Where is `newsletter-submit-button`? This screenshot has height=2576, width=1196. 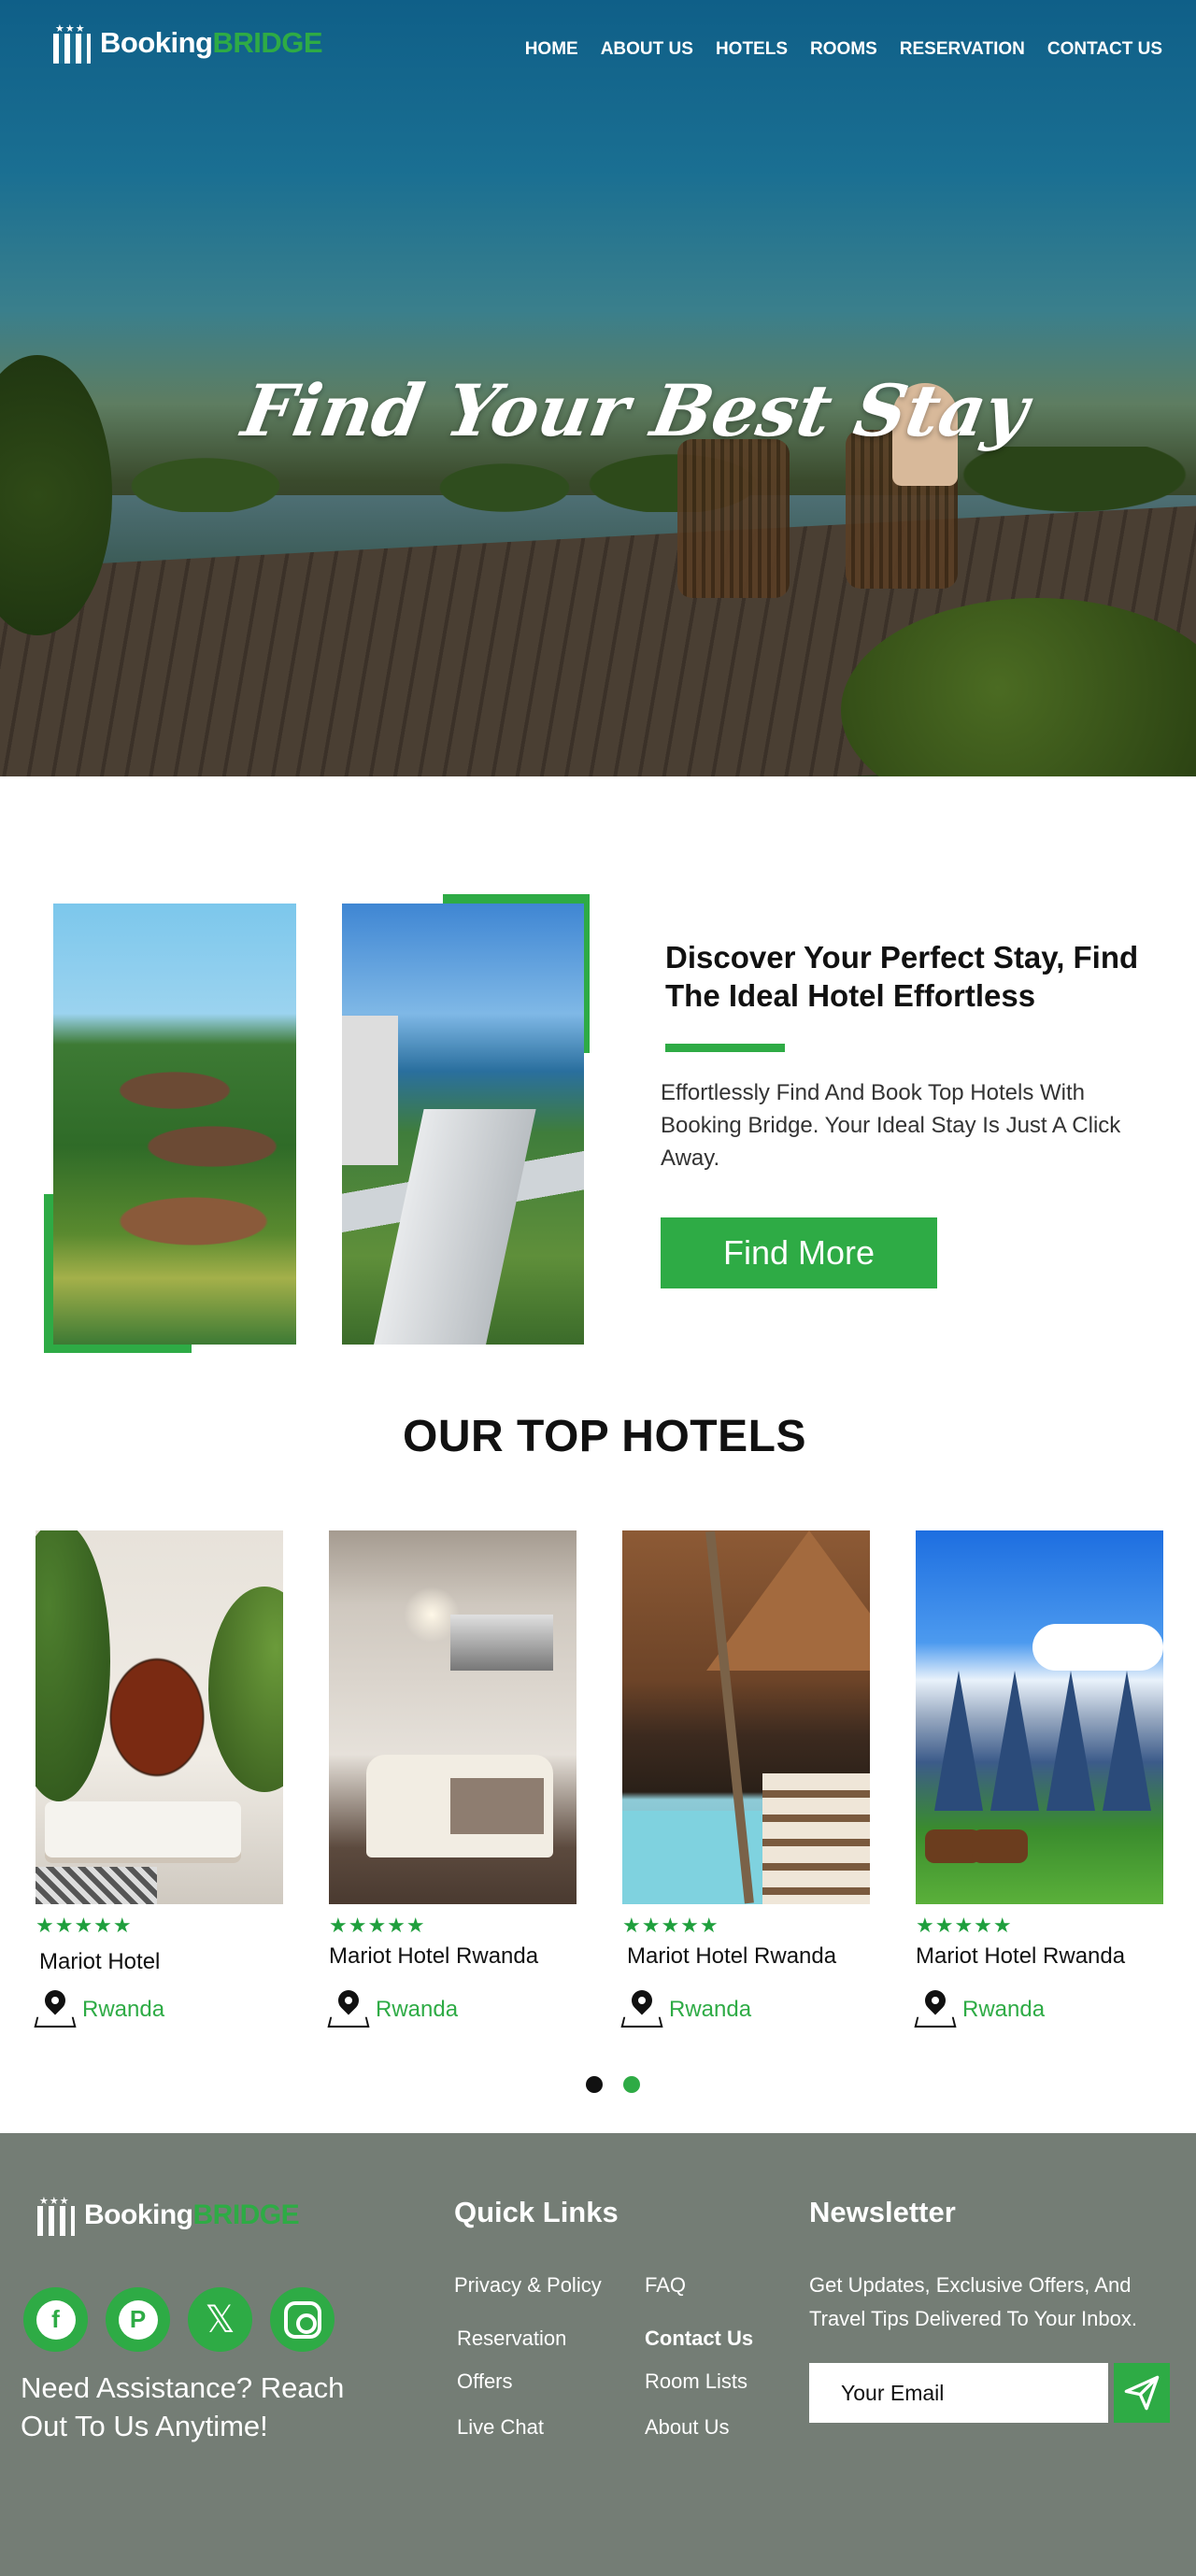 newsletter-submit-button is located at coordinates (1142, 2393).